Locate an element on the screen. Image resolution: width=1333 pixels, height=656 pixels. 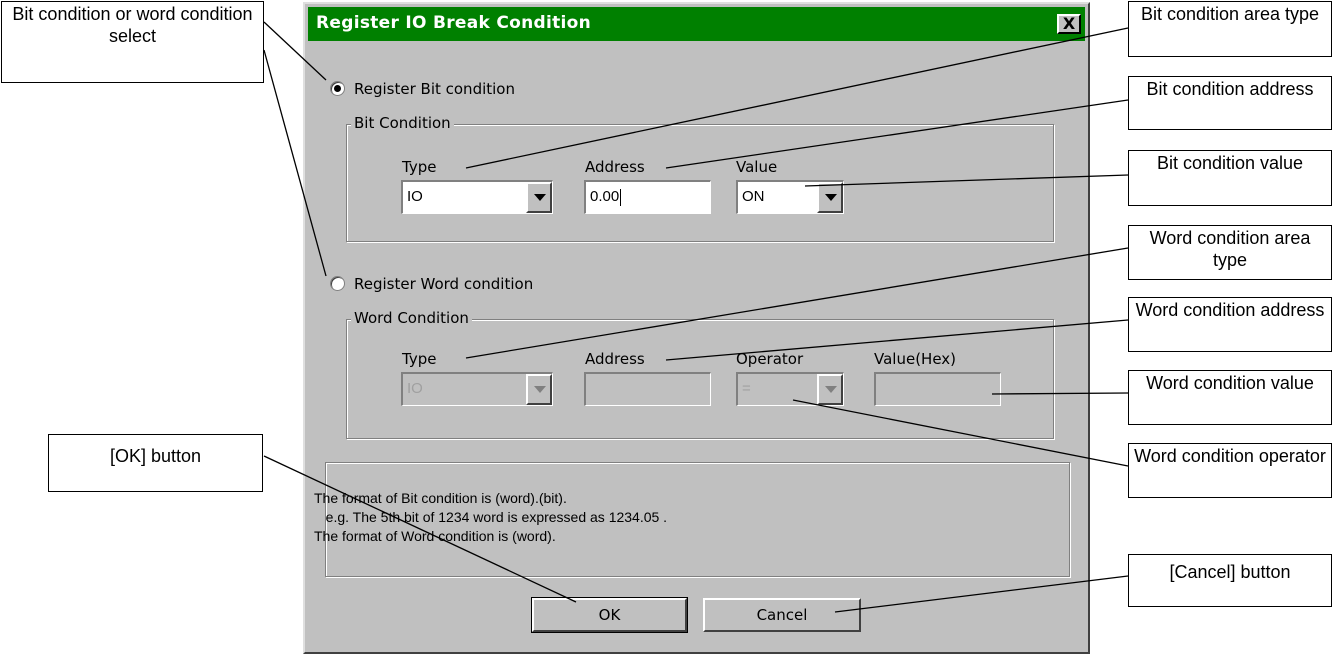
leader-line-bit-value is located at coordinates (966, 180).